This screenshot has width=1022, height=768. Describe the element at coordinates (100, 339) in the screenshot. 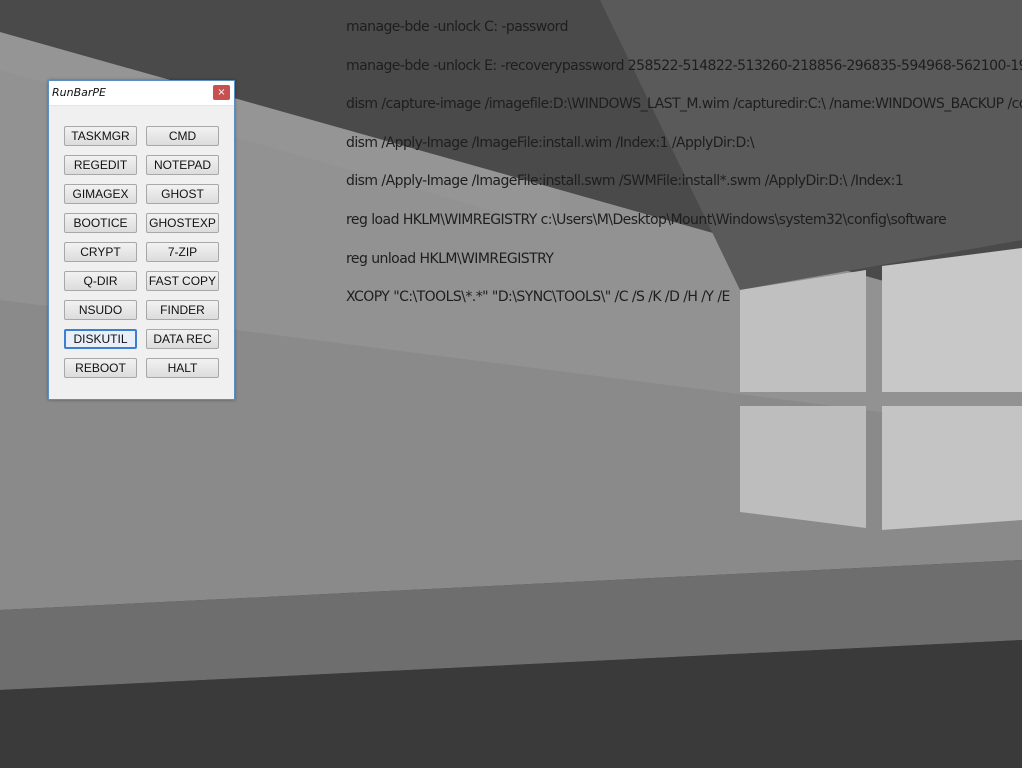

I see `diskutil-button: DISKUTIL` at that location.